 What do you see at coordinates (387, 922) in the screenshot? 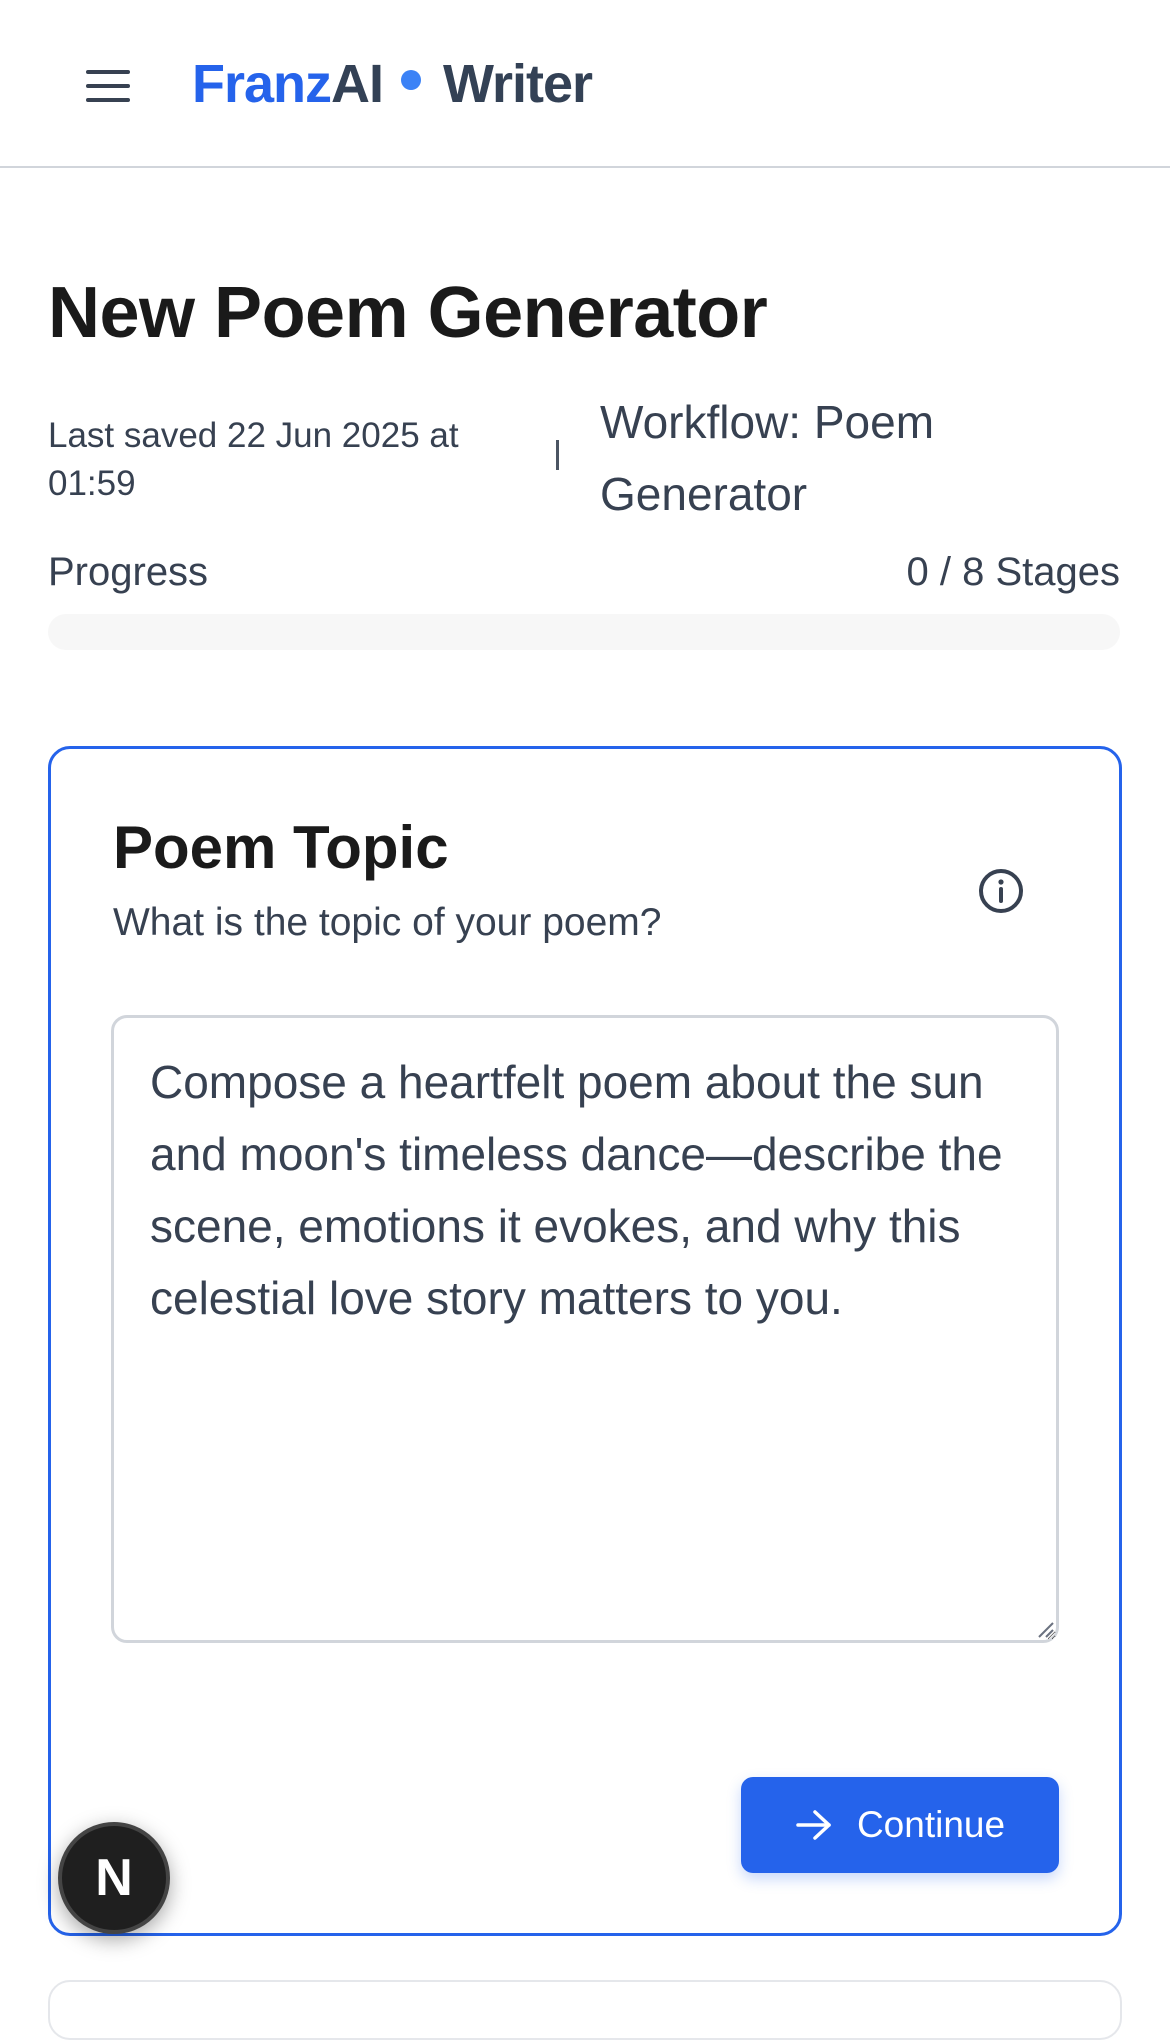
I see `stage-subtitle: What is the topic of your poem?` at bounding box center [387, 922].